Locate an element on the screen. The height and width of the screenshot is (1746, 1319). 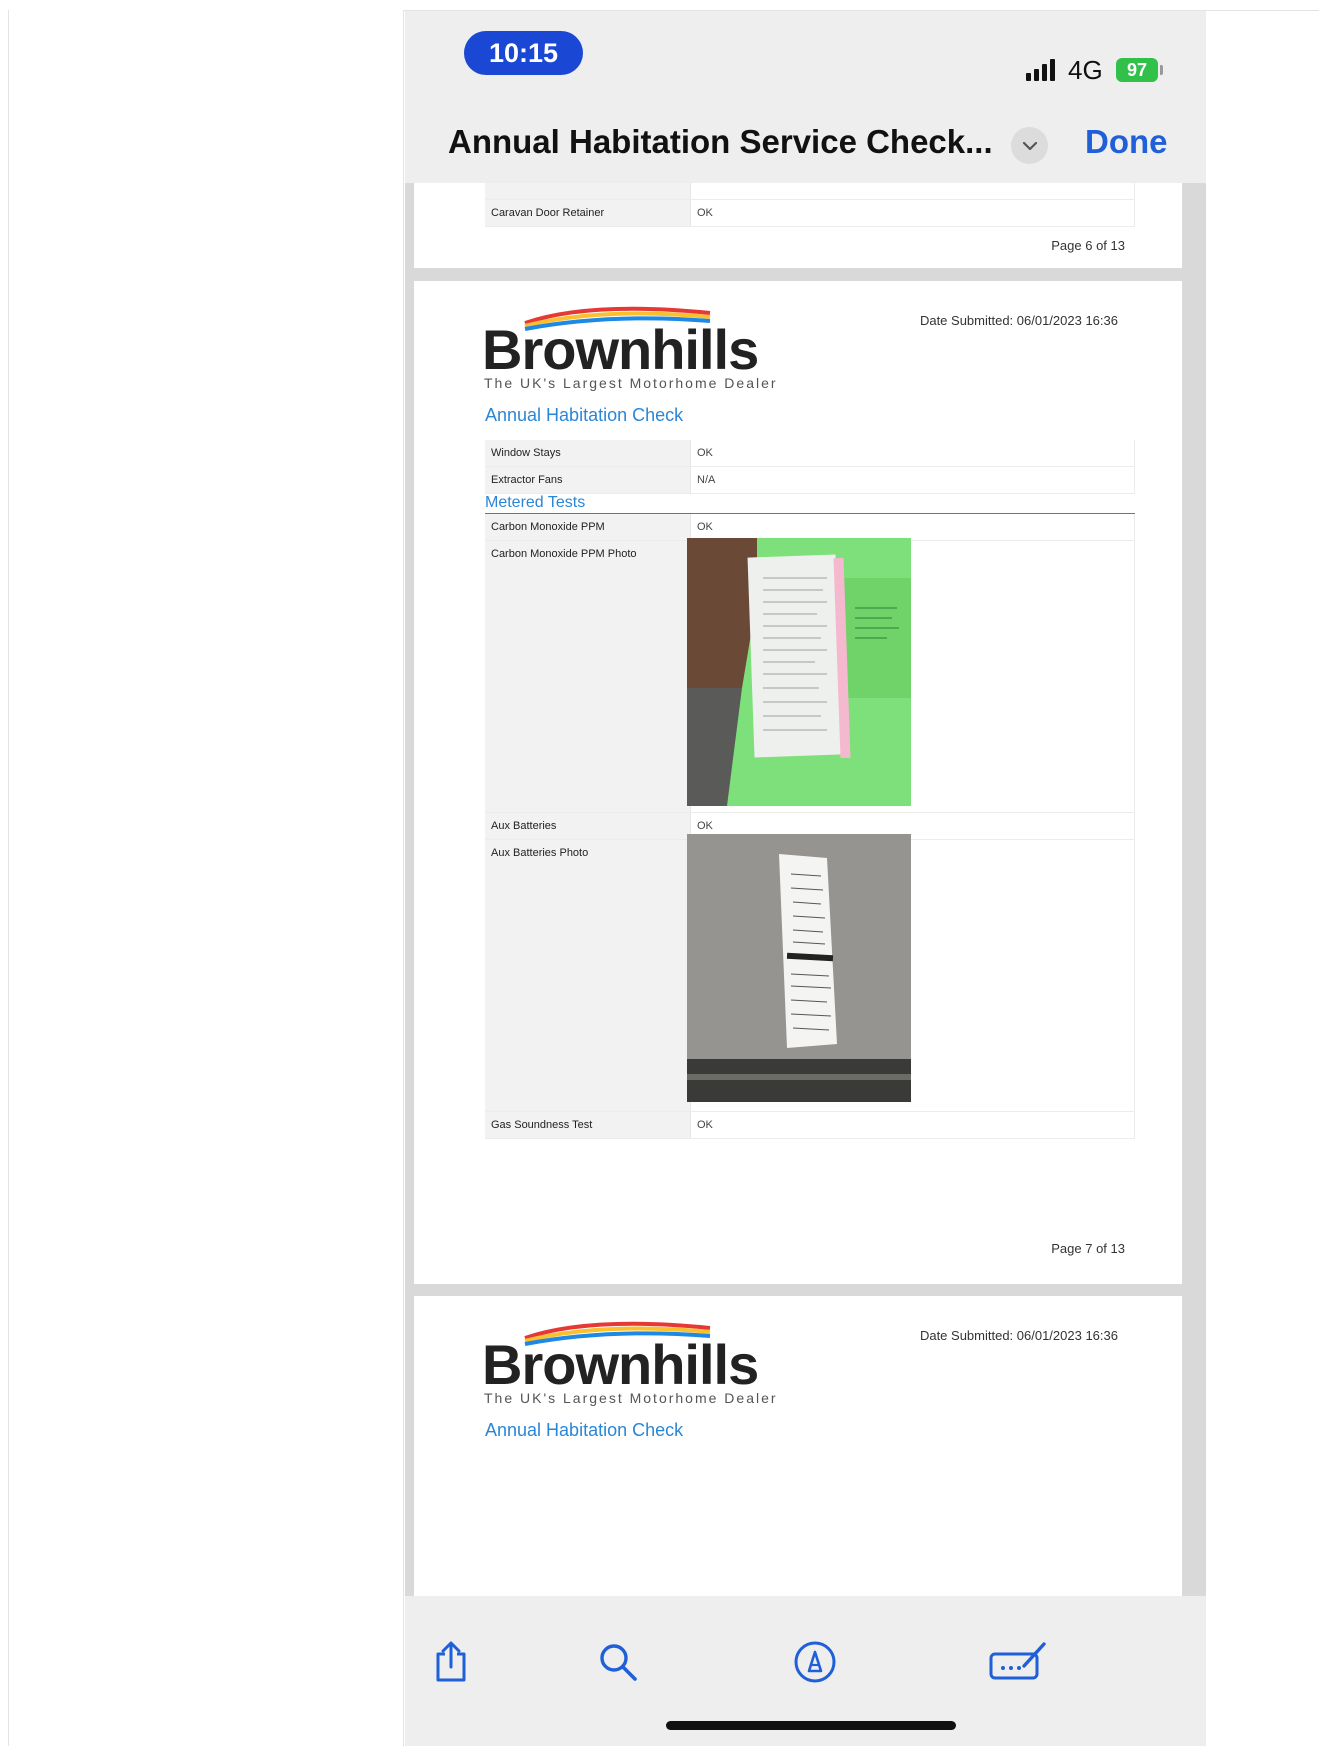
signature-button is located at coordinates (1019, 1662).